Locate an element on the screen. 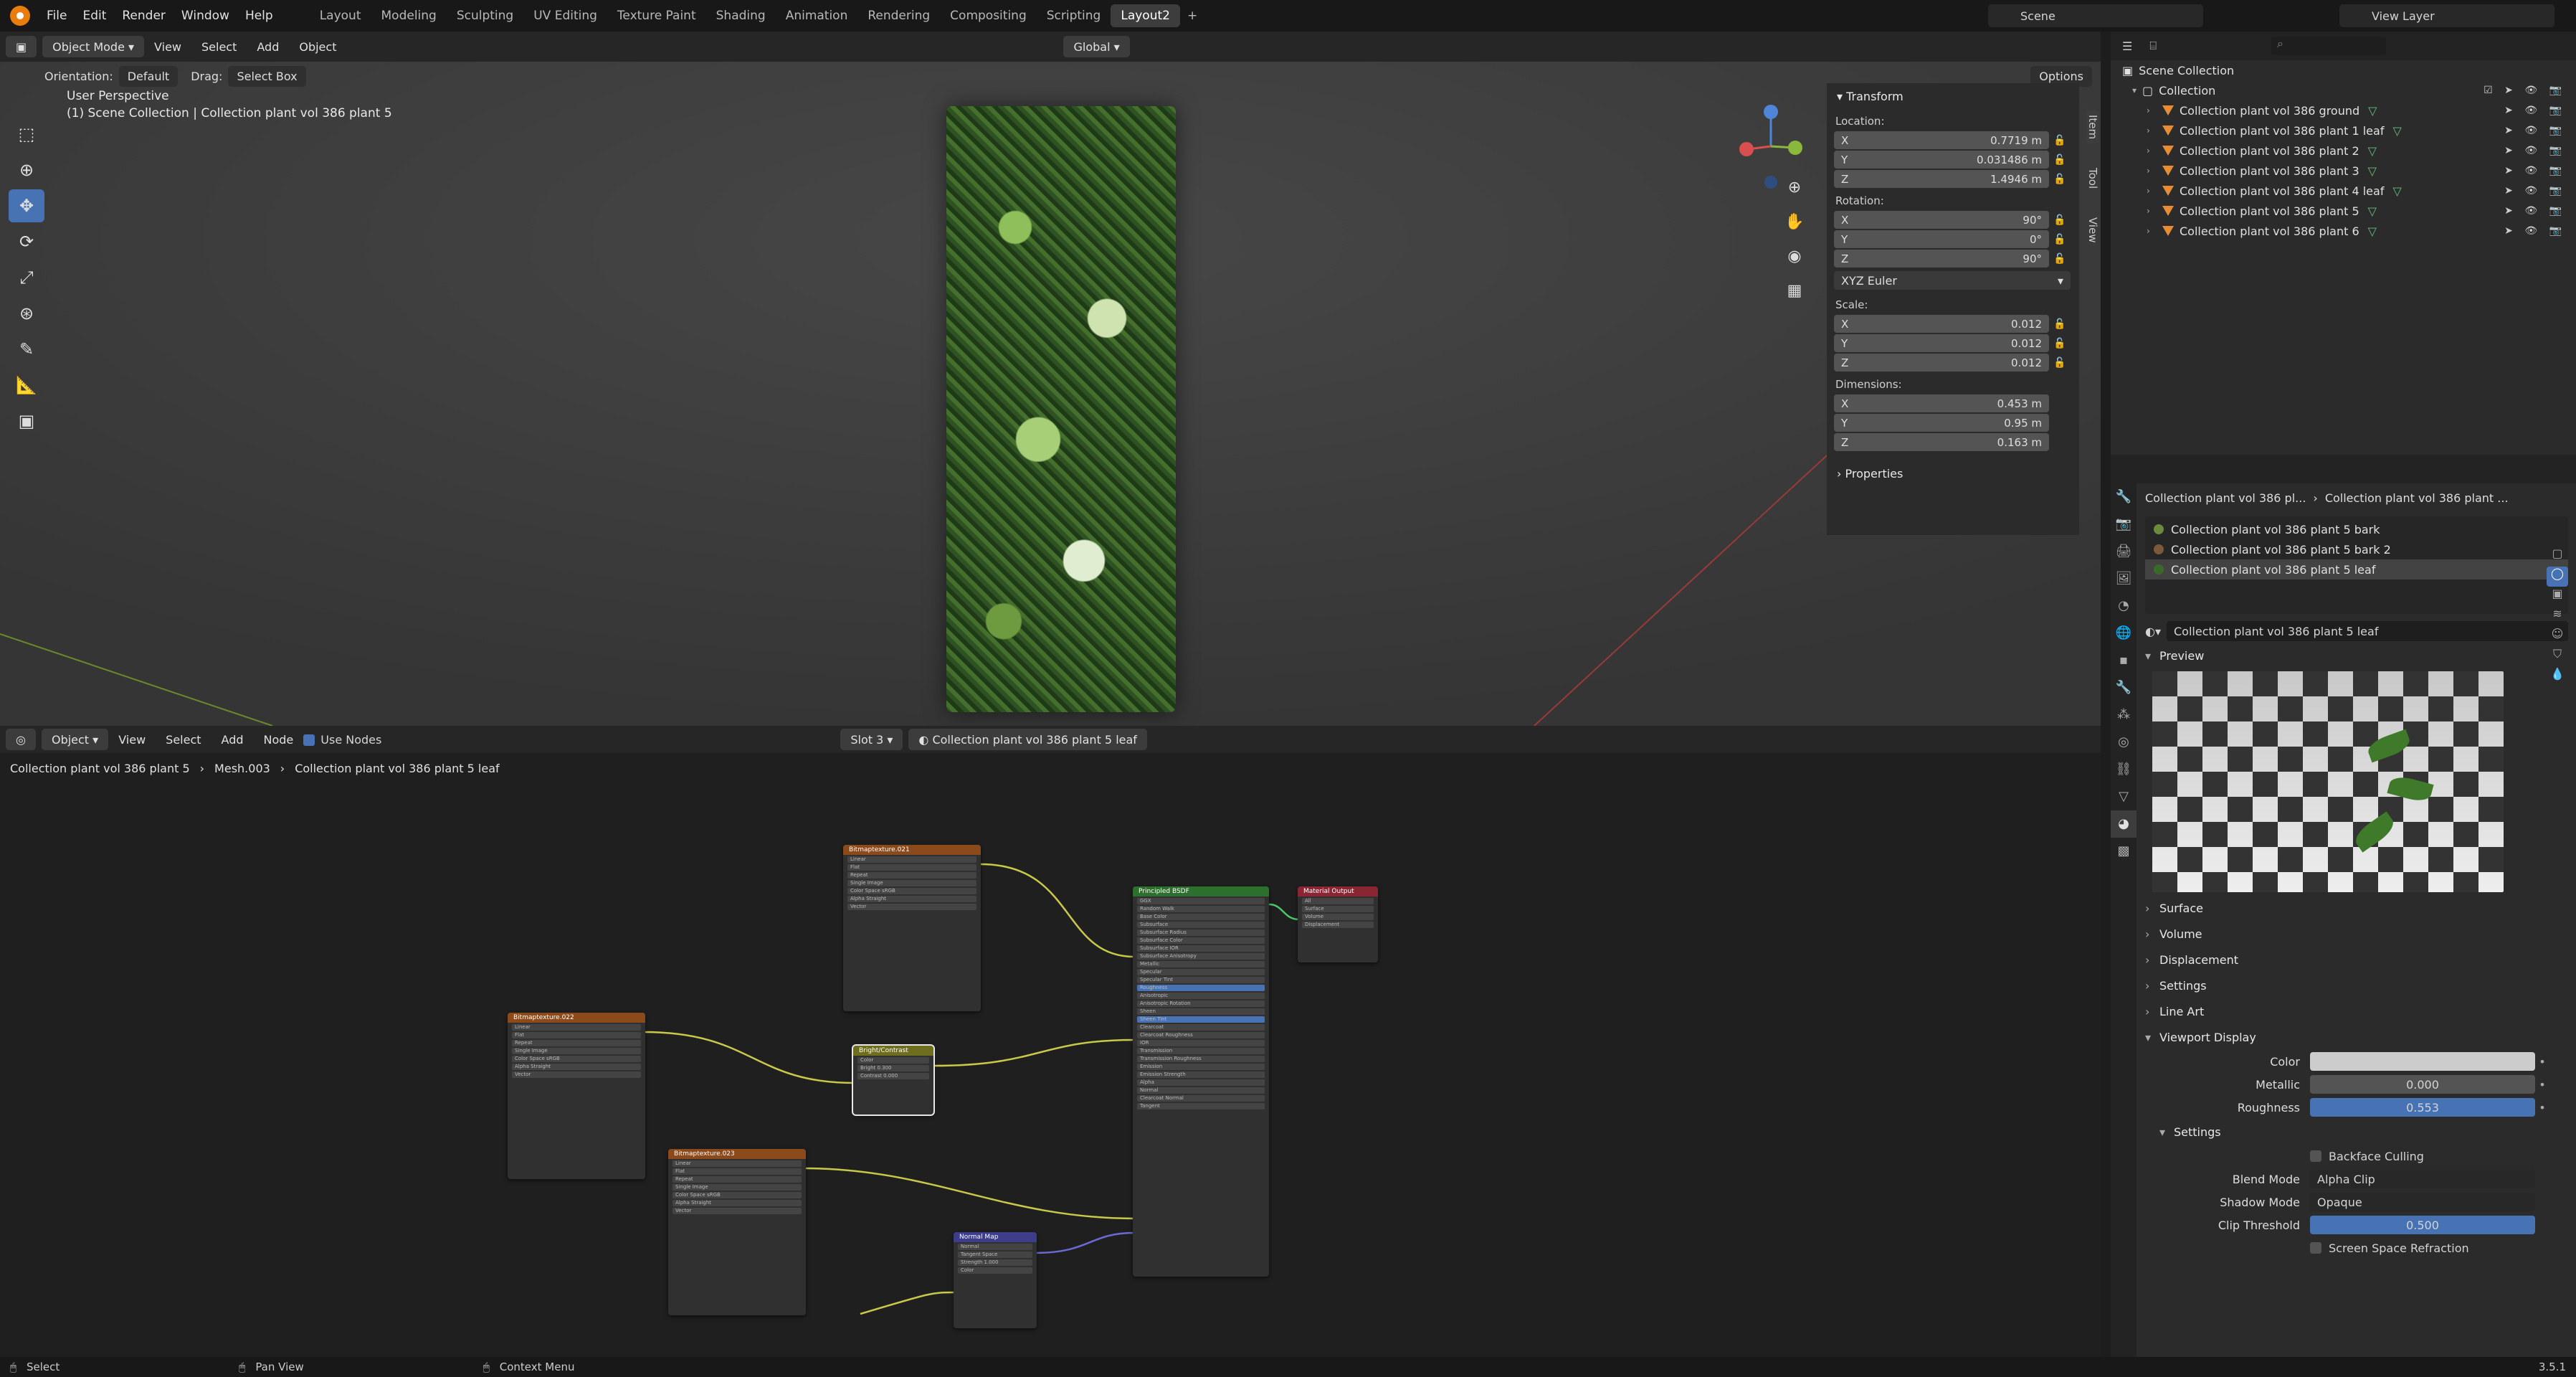  tool-tab-icon: 🔧 is located at coordinates (2124, 497).